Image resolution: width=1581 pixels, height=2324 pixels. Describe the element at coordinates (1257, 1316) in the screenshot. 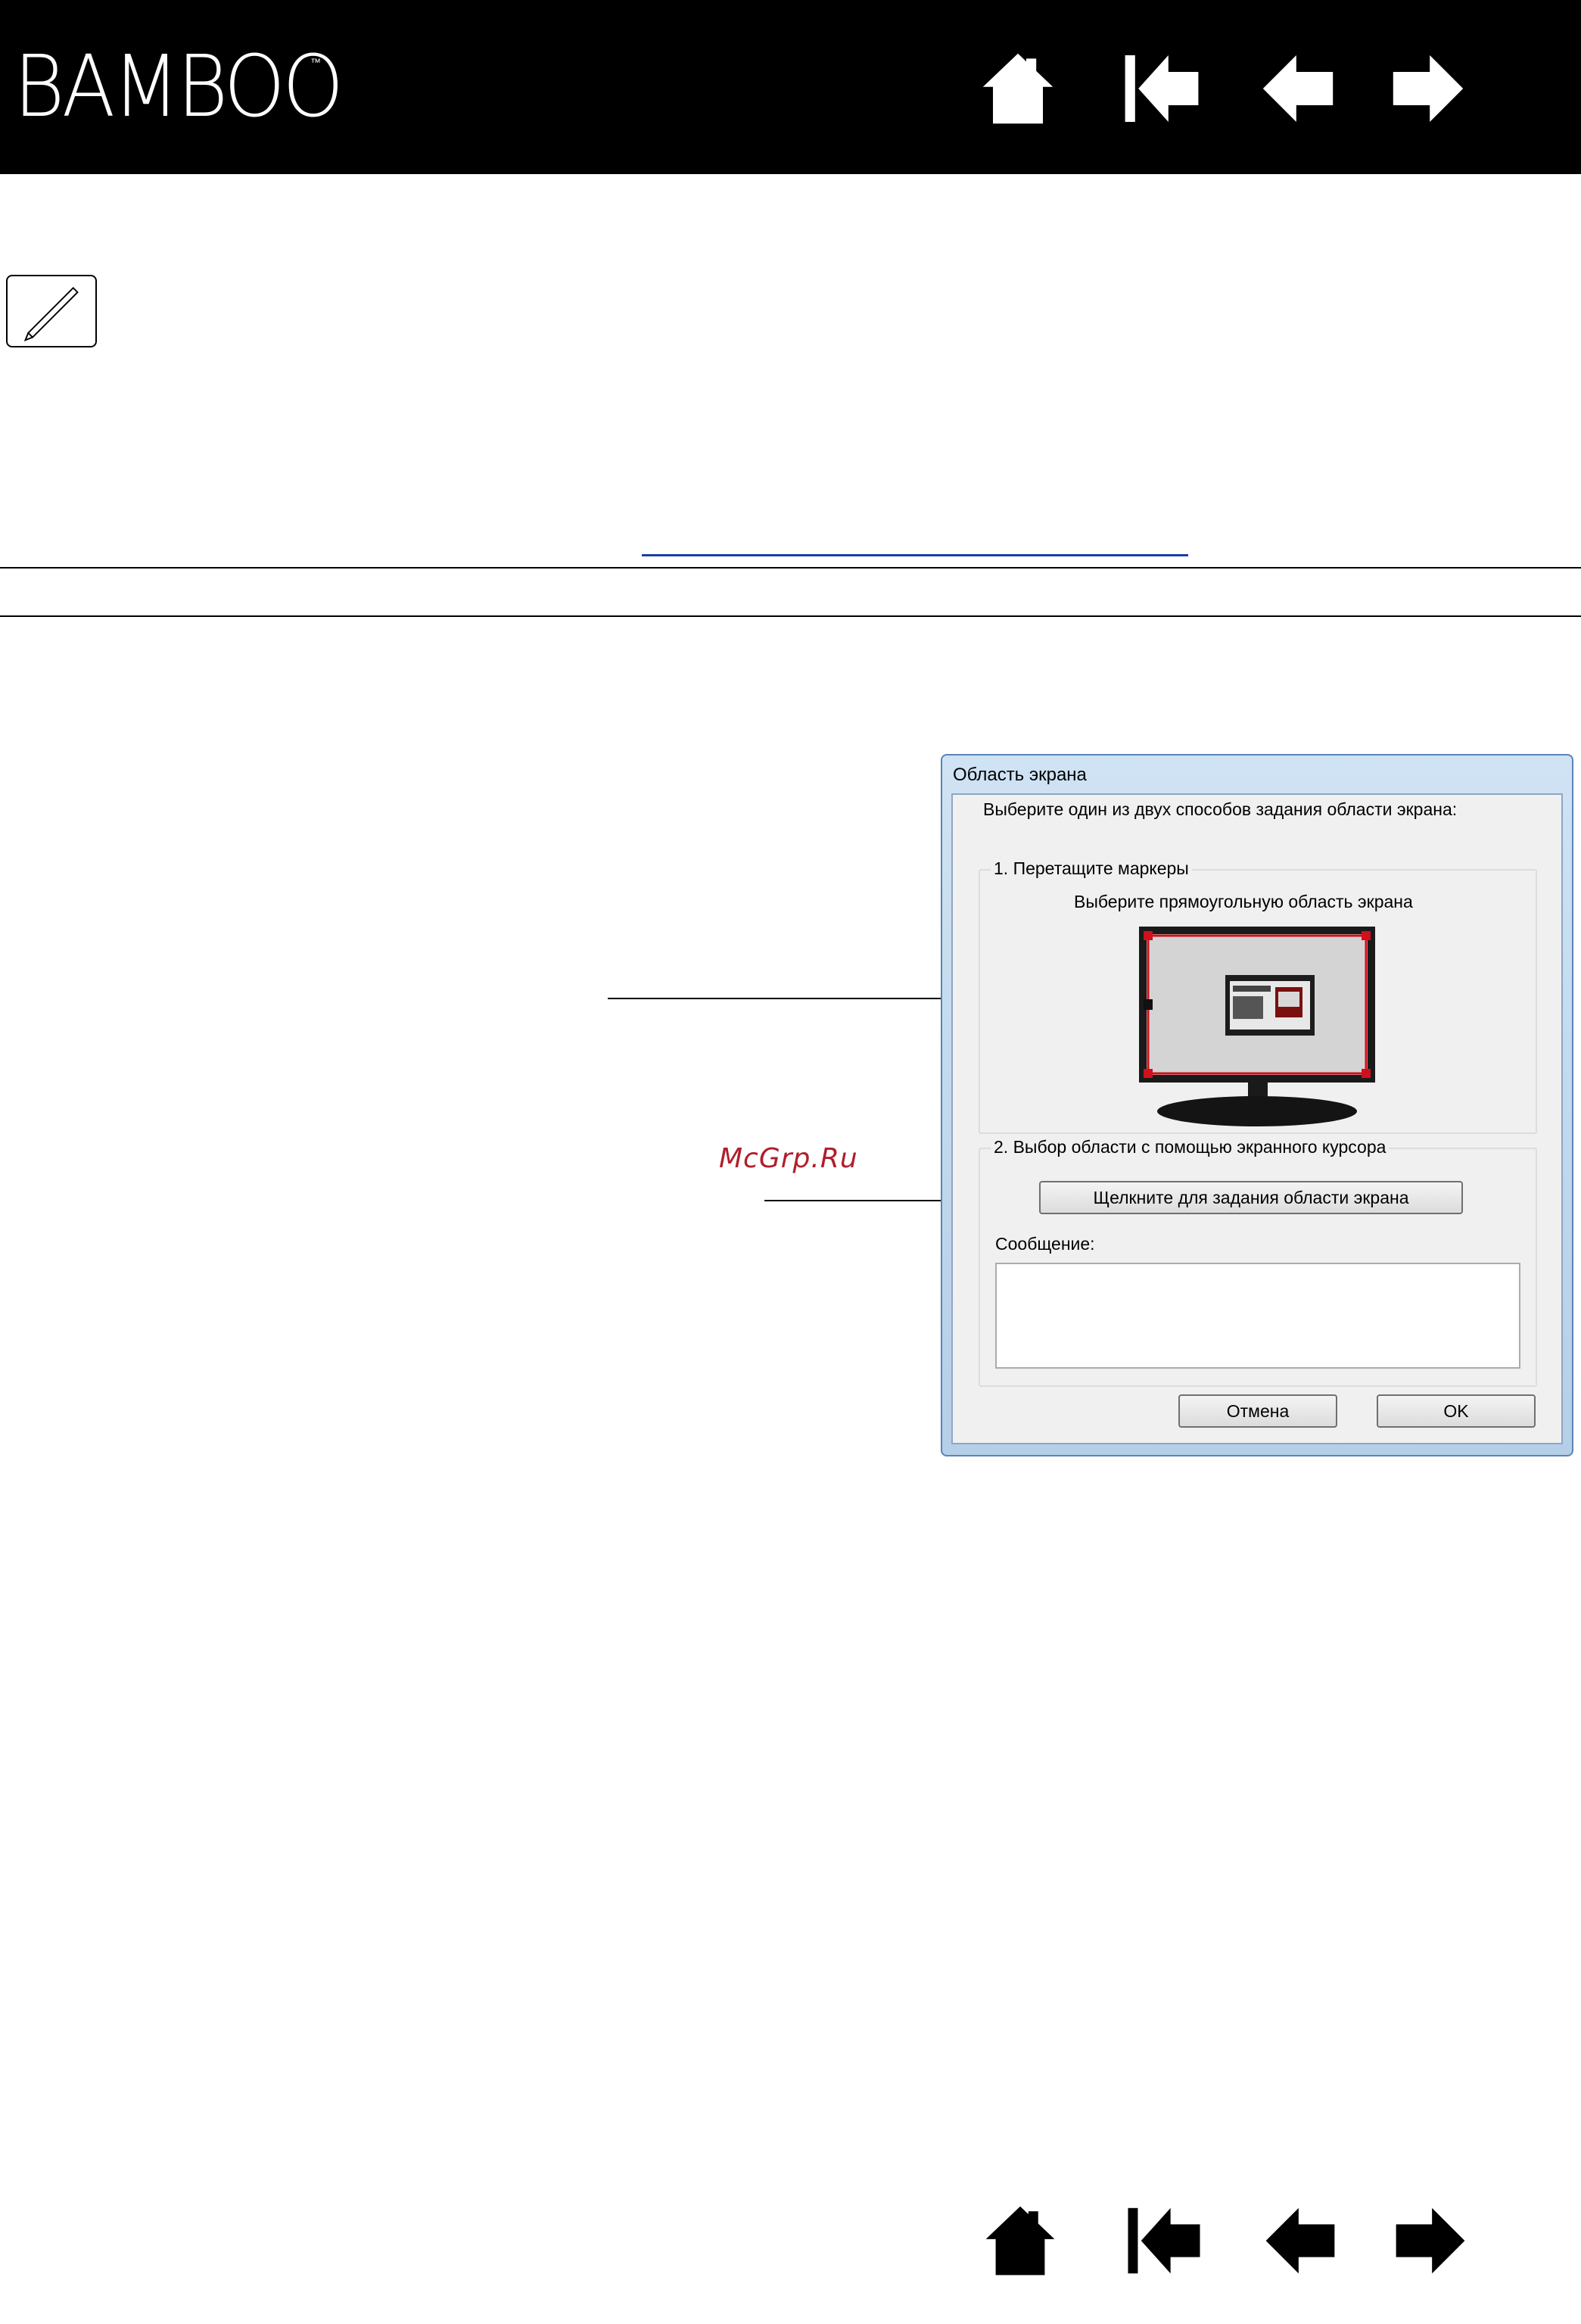

I see `message-field` at that location.